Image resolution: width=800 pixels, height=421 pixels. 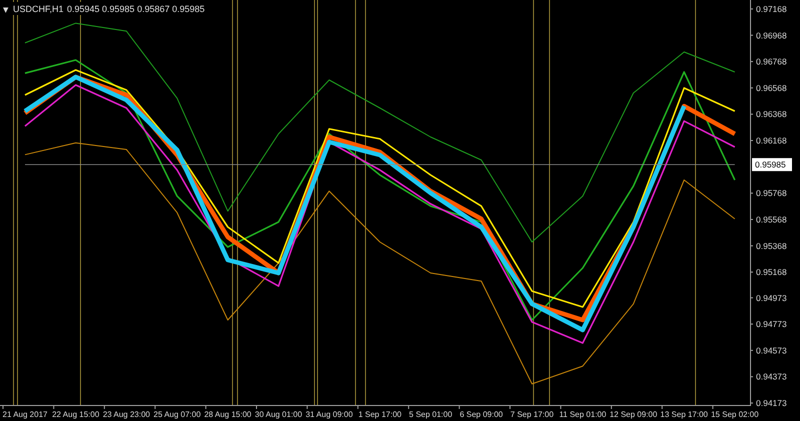 What do you see at coordinates (771, 324) in the screenshot?
I see `price-label: 0.94773` at bounding box center [771, 324].